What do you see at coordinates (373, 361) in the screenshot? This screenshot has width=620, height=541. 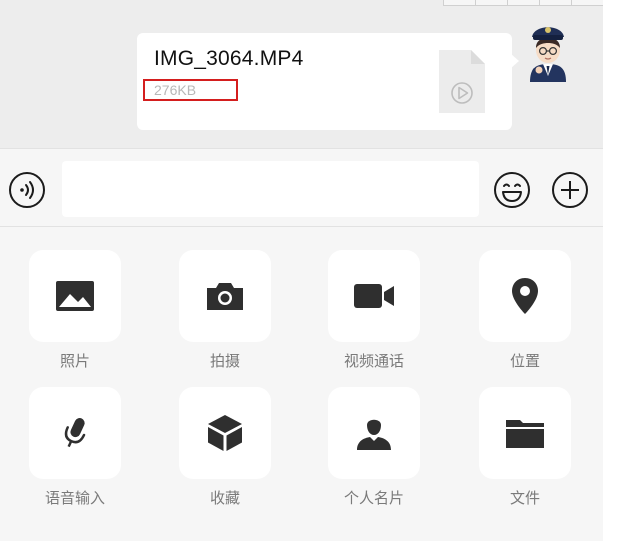 I see `panel-item-label: 视频通话` at bounding box center [373, 361].